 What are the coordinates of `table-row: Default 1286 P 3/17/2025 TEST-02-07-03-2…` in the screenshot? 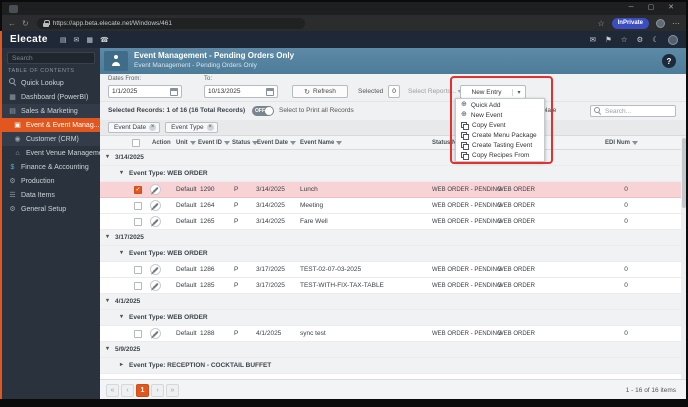 It's located at (390, 270).